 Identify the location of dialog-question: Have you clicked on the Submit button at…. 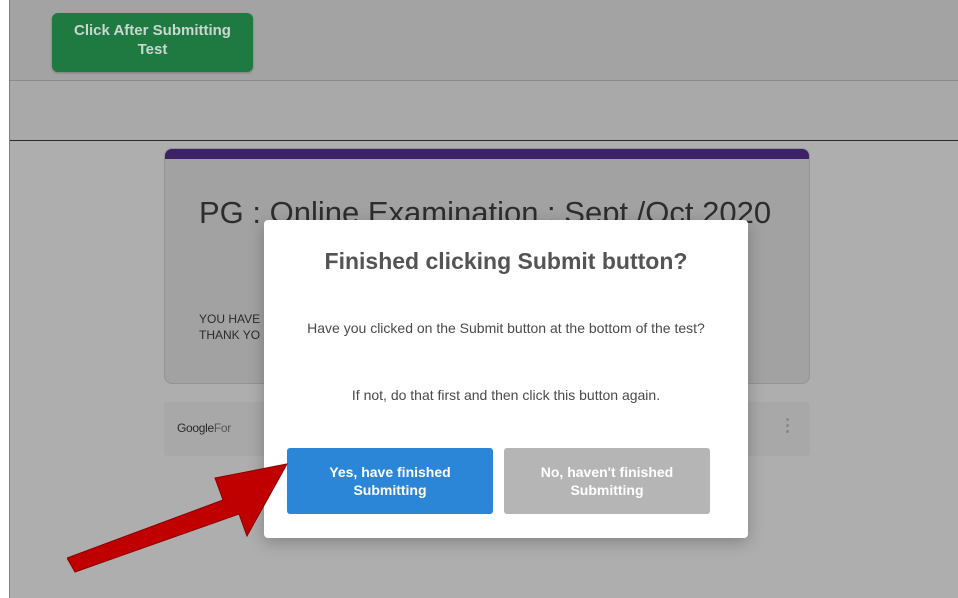
(506, 328).